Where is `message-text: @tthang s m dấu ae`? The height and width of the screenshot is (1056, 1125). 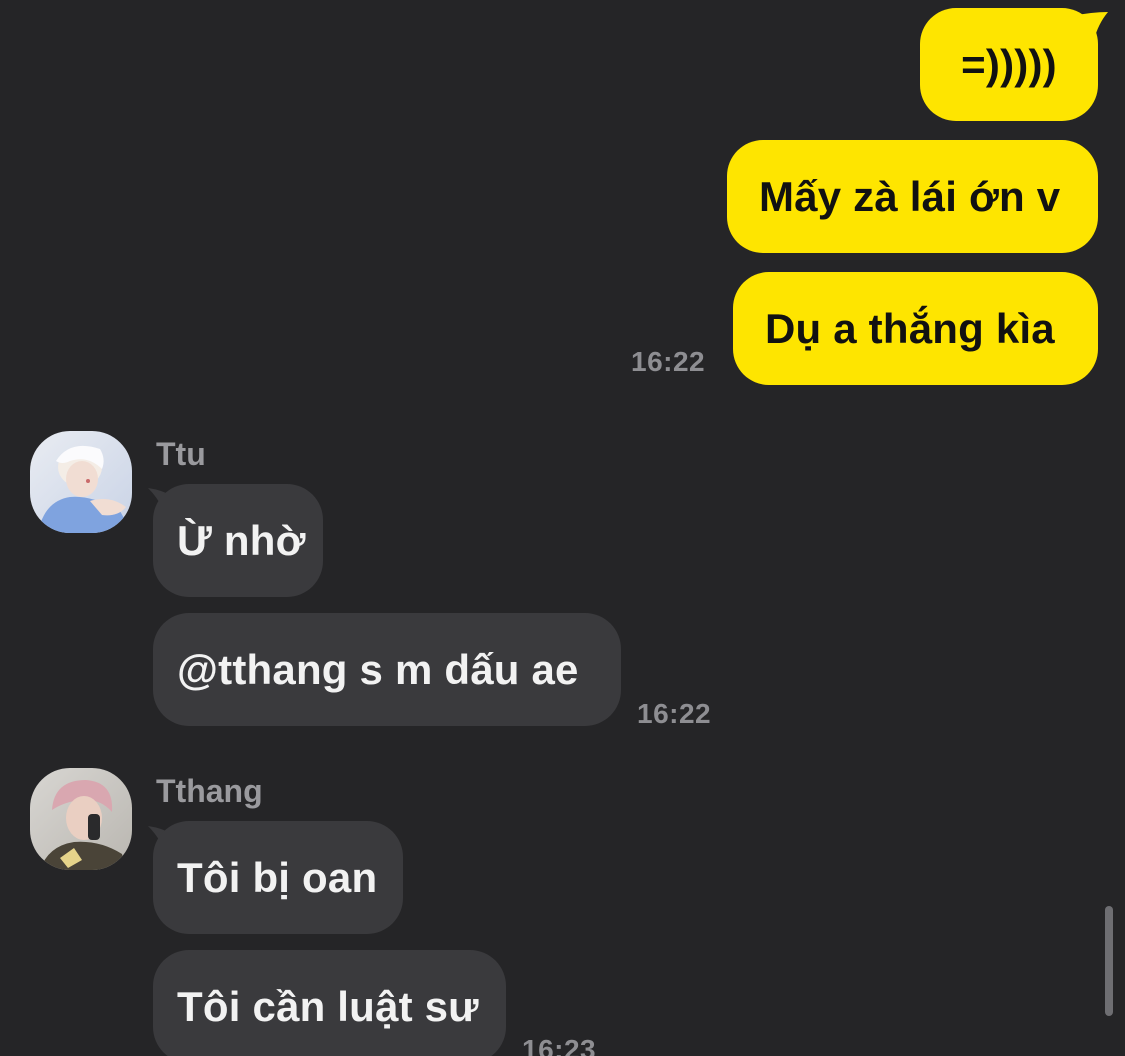 message-text: @tthang s m dấu ae is located at coordinates (378, 669).